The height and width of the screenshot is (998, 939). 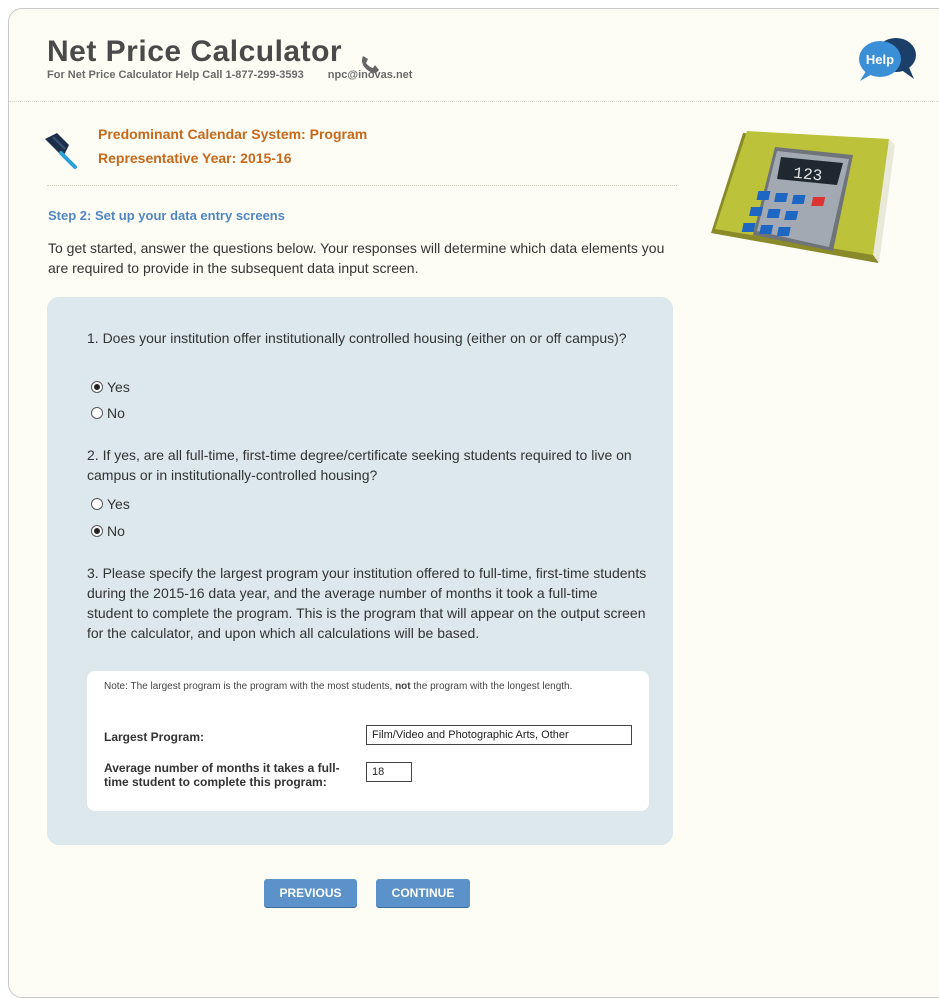 I want to click on q1-option-no: No, so click(x=108, y=413).